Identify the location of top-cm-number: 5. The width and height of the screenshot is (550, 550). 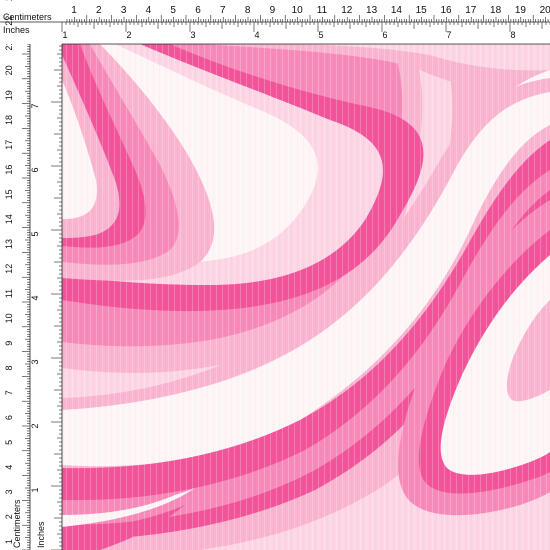
(173, 10).